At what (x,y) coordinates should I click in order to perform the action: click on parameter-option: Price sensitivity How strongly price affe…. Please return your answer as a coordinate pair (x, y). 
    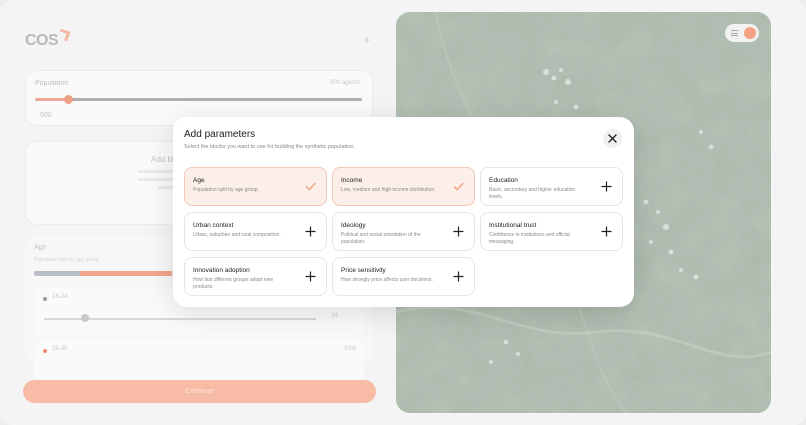
    Looking at the image, I should click on (403, 276).